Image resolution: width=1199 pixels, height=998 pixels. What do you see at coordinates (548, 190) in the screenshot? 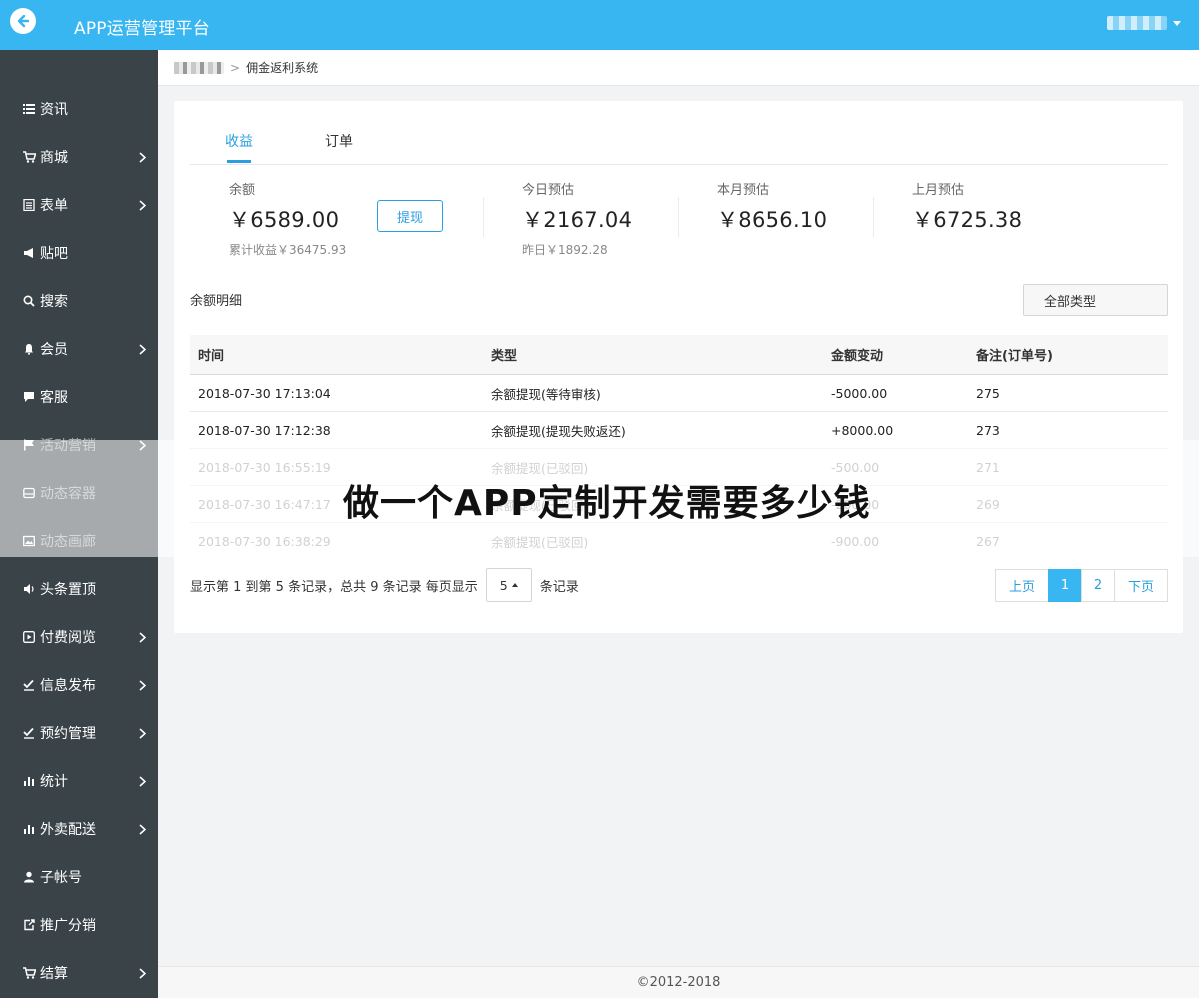
I see `stat-label: 今日预估` at bounding box center [548, 190].